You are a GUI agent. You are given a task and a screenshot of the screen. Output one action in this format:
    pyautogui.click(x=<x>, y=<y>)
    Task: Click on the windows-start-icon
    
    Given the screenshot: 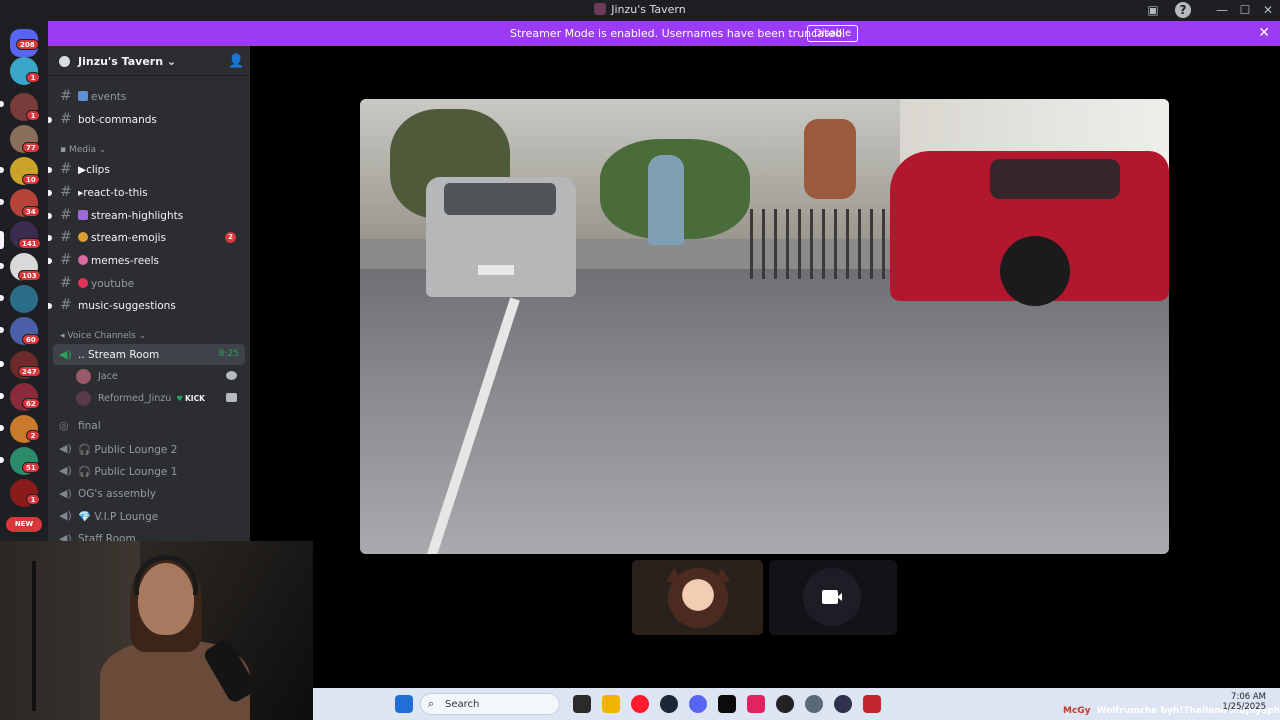 What is the action you would take?
    pyautogui.click(x=404, y=704)
    